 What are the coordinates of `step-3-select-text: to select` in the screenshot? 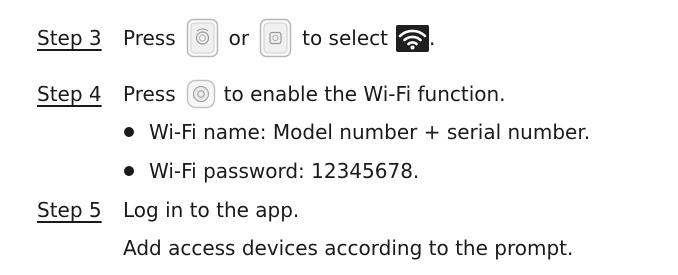 It's located at (345, 38).